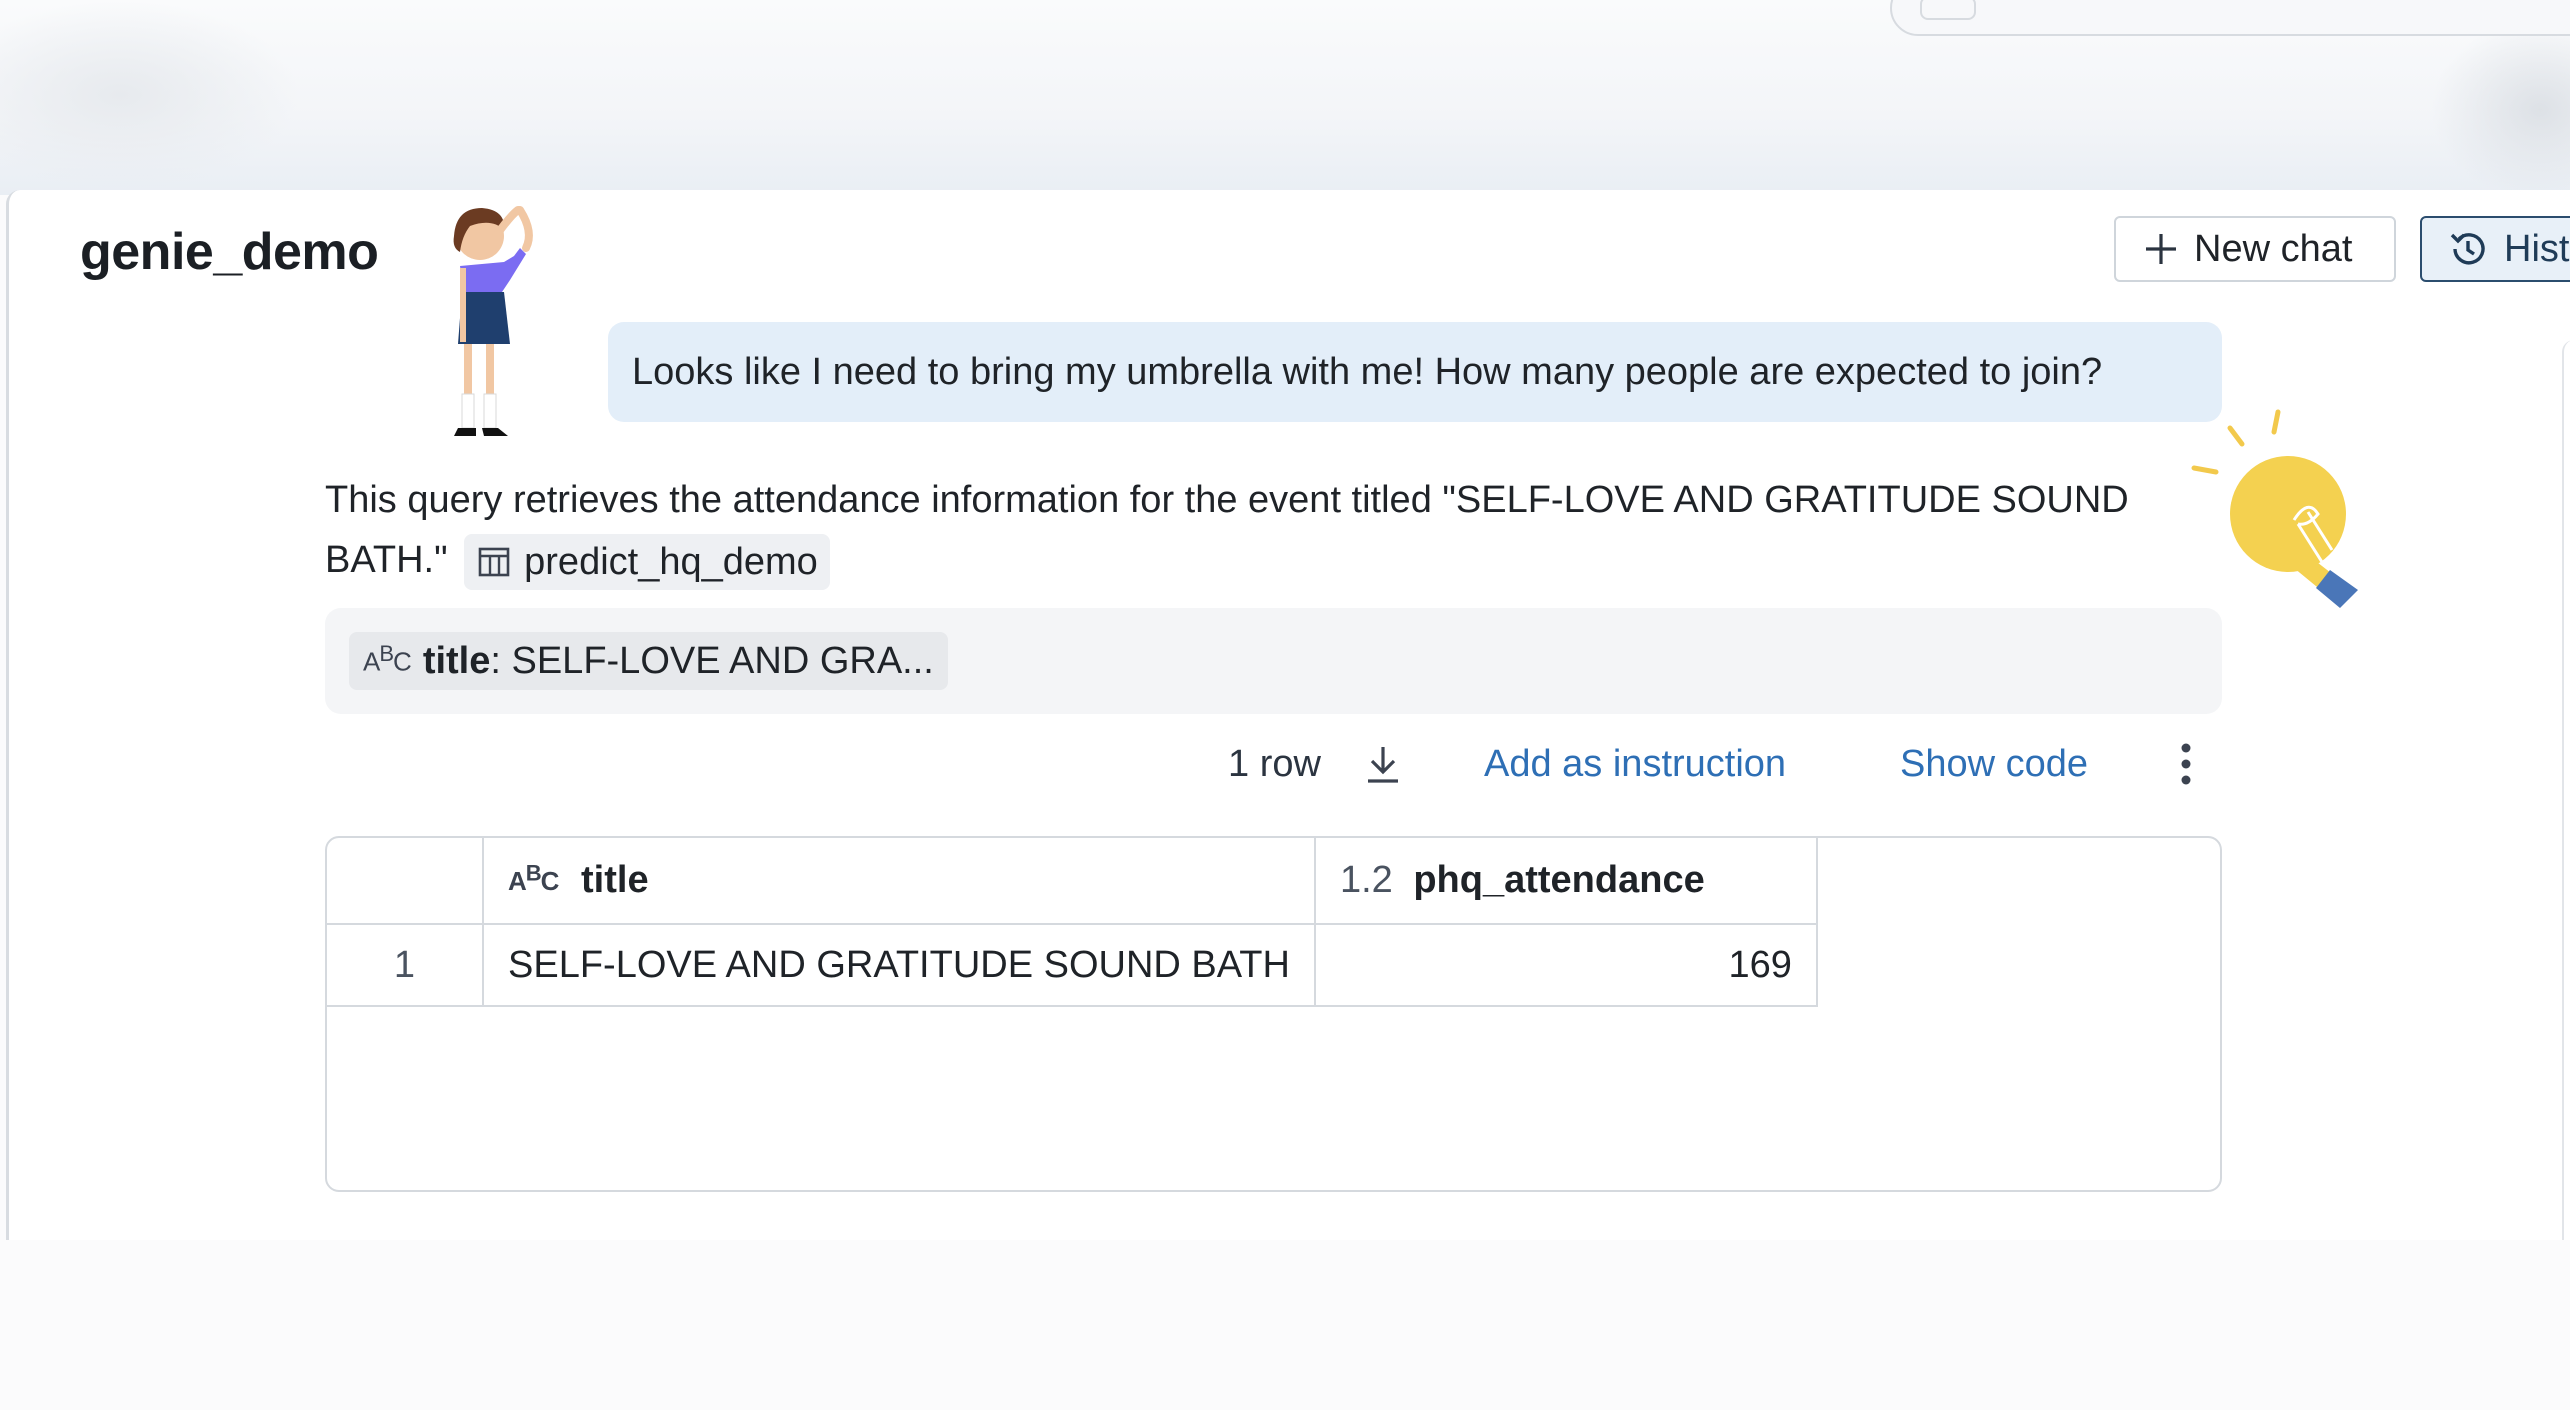  Describe the element at coordinates (405, 881) in the screenshot. I see `row-index-header` at that location.